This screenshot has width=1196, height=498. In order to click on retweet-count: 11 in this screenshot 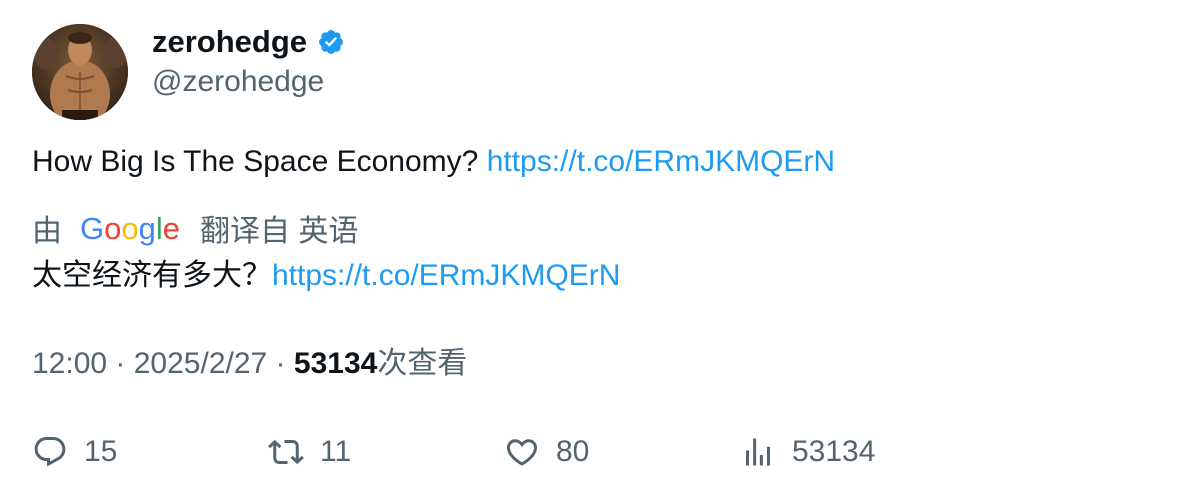, I will do `click(336, 451)`.